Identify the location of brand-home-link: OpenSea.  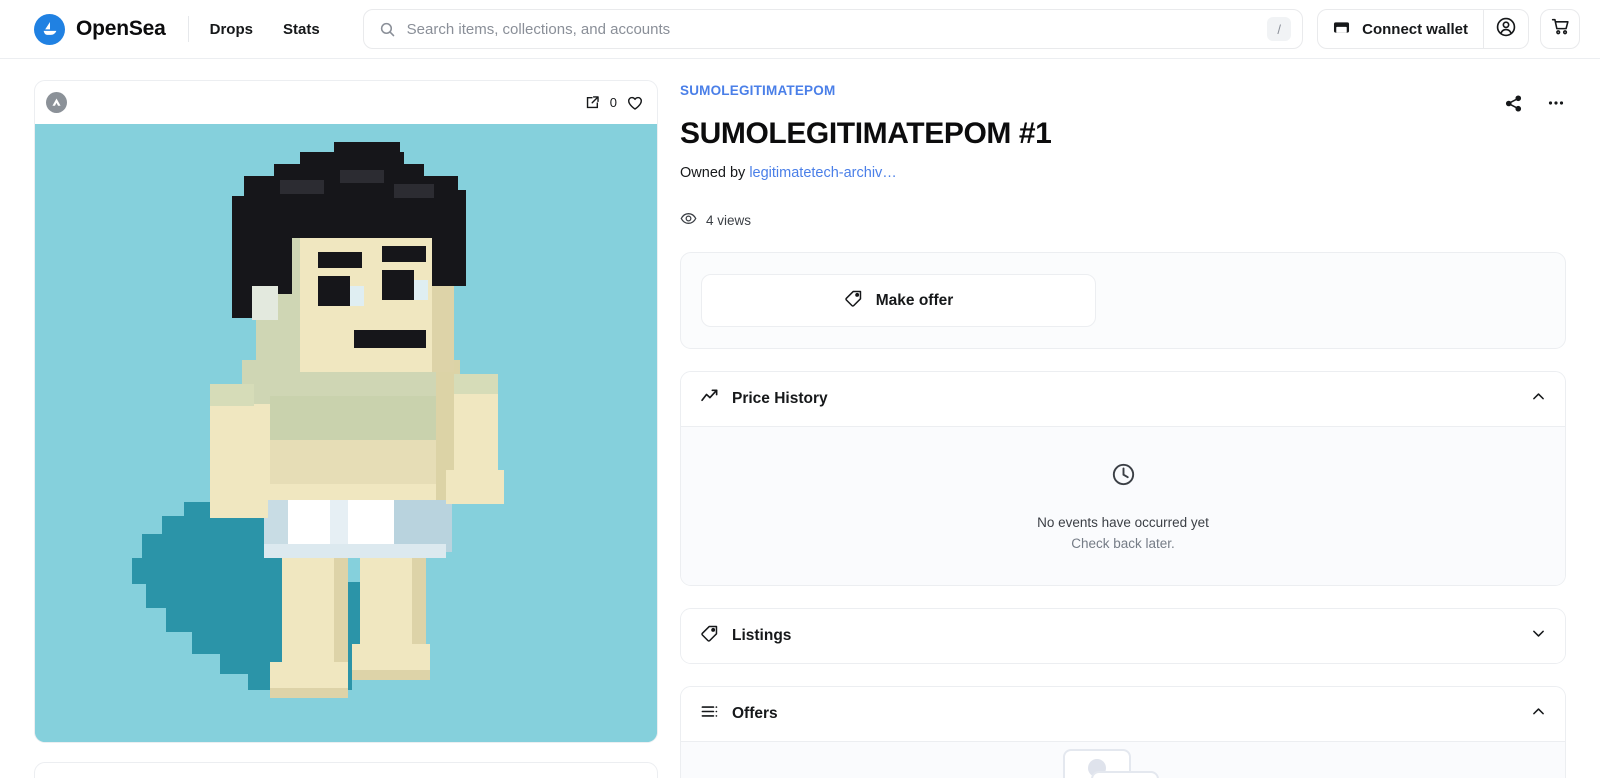
(100, 29).